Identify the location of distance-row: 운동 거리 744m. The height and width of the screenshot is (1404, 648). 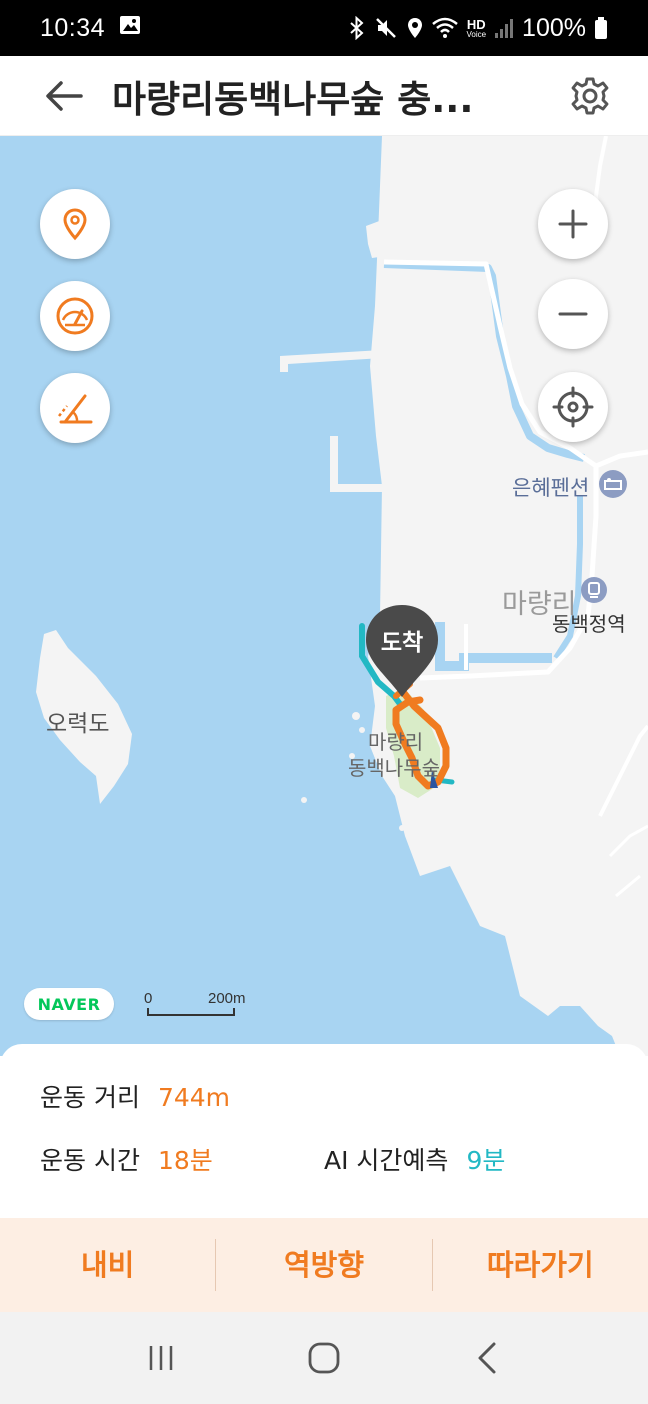
(135, 1096).